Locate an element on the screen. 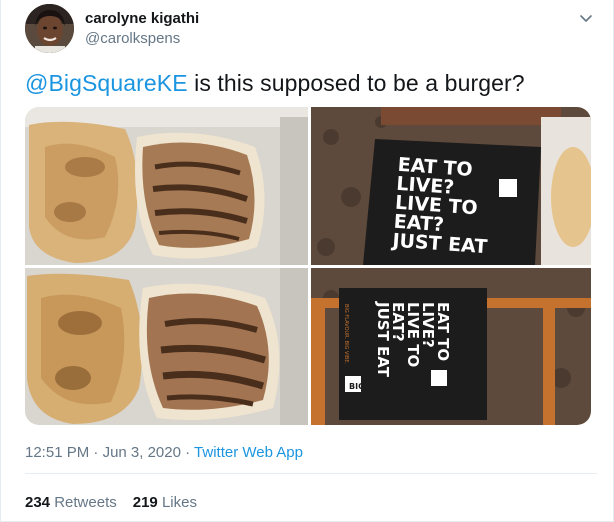 The height and width of the screenshot is (522, 614). profile-photo is located at coordinates (49, 28).